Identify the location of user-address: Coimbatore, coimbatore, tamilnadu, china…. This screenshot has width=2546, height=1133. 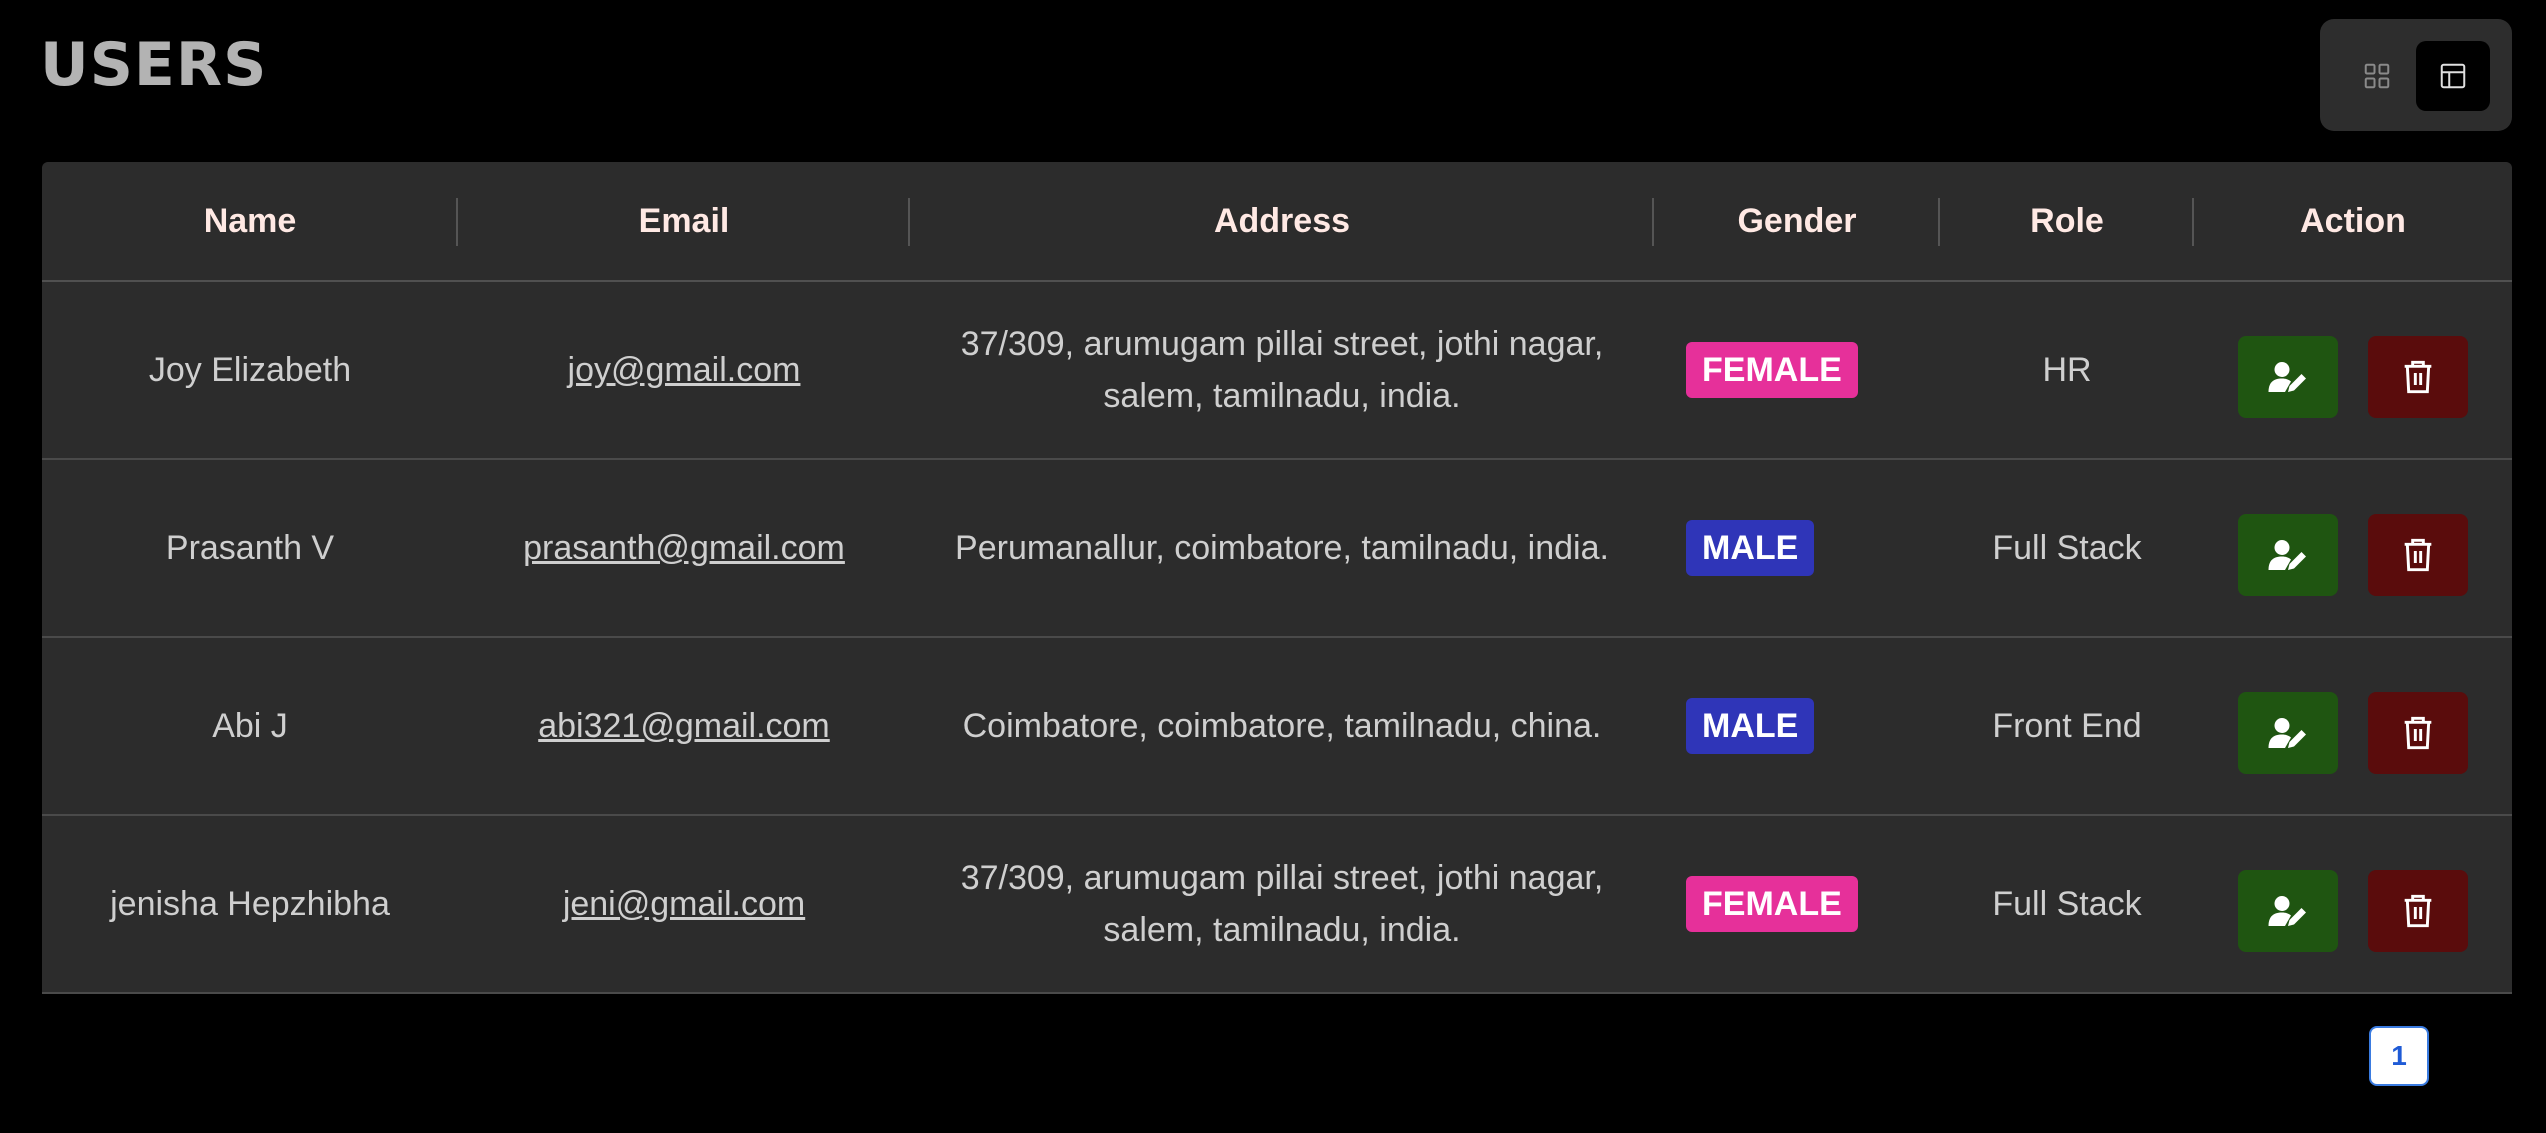
(1282, 726).